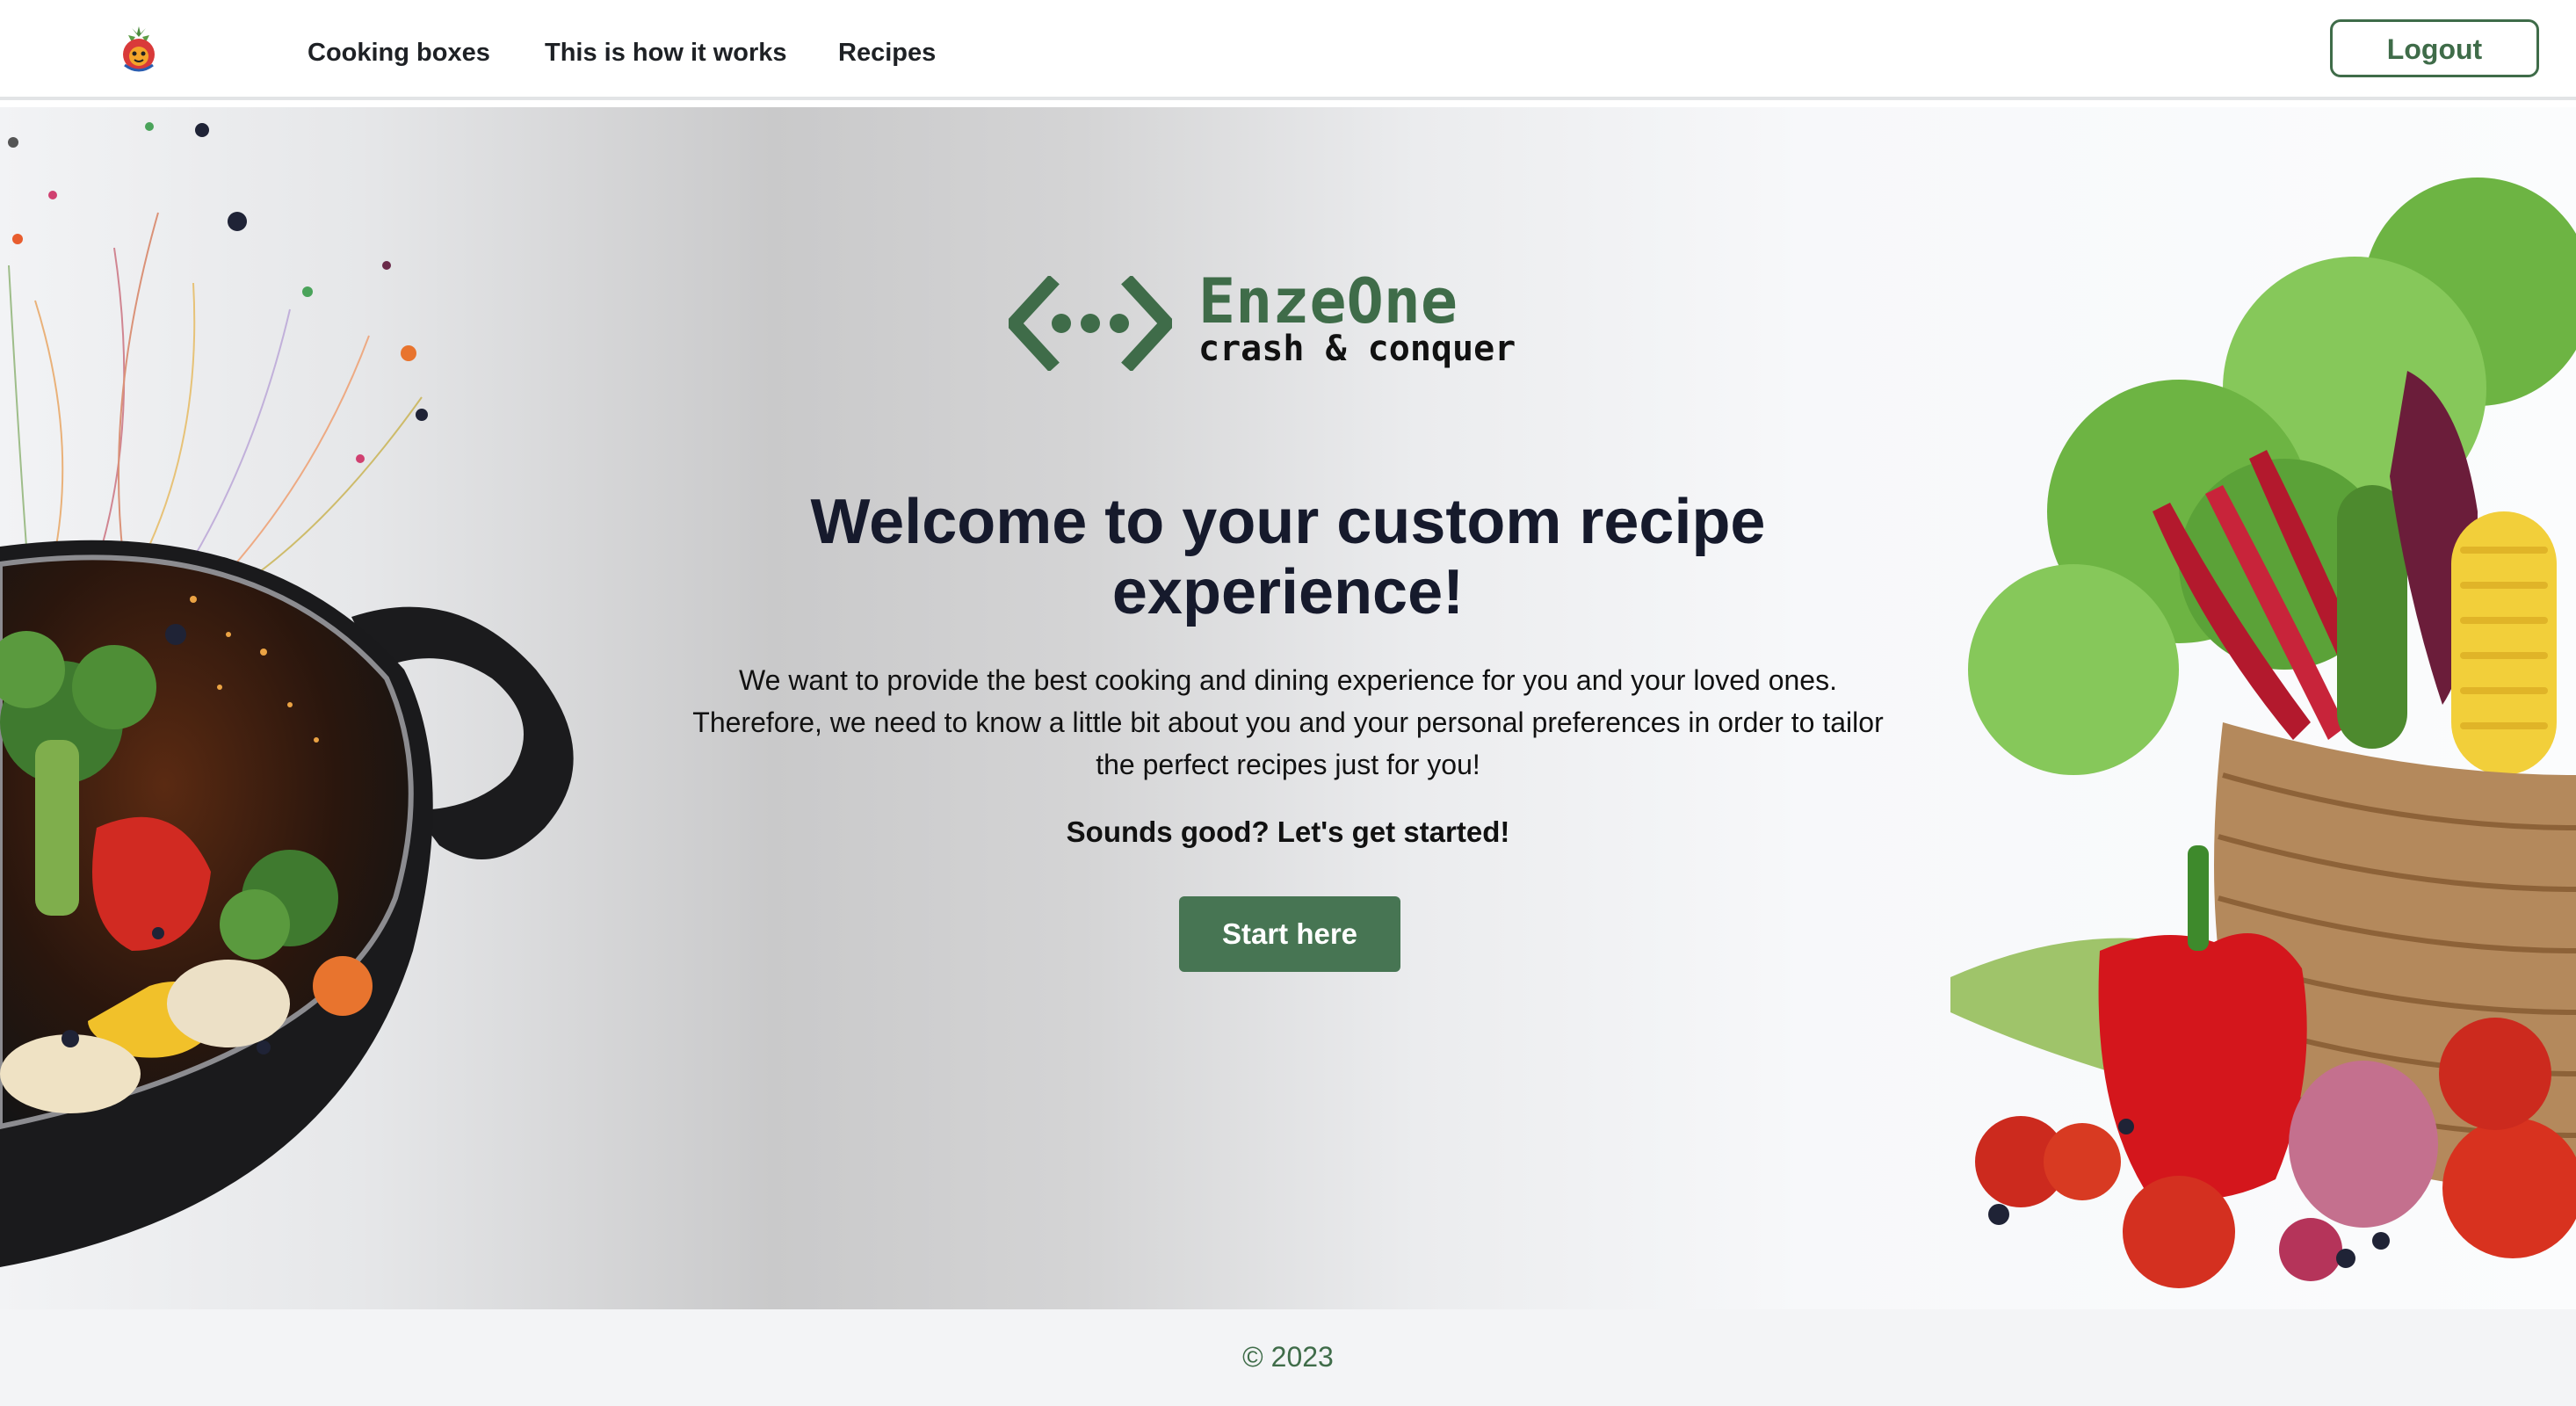 This screenshot has width=2576, height=1406. I want to click on nav-link-how-it-works: This is how it works, so click(666, 54).